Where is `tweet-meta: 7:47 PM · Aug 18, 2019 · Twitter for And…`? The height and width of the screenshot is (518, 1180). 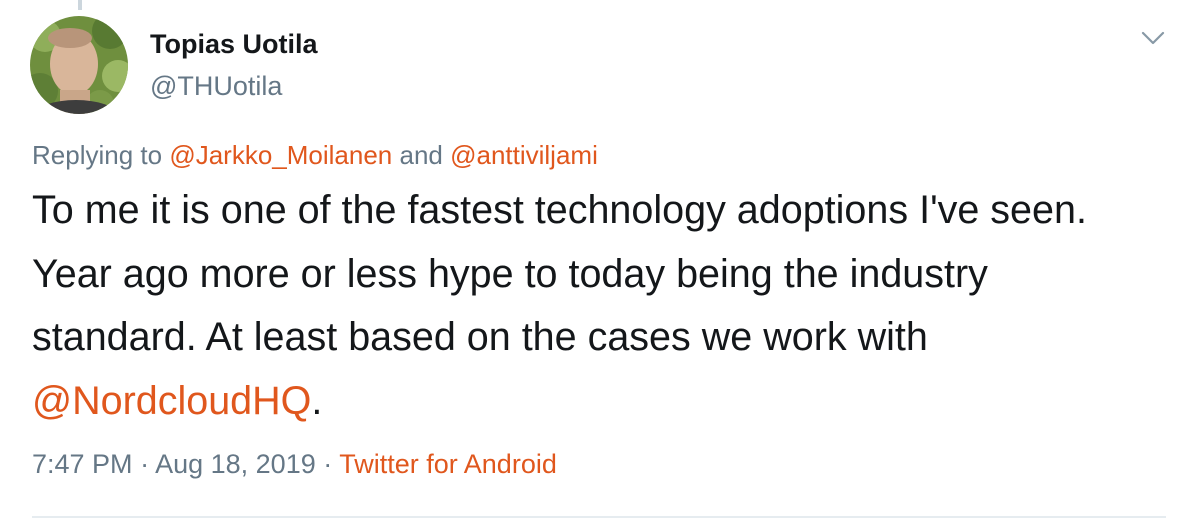
tweet-meta: 7:47 PM · Aug 18, 2019 · Twitter for And… is located at coordinates (294, 464).